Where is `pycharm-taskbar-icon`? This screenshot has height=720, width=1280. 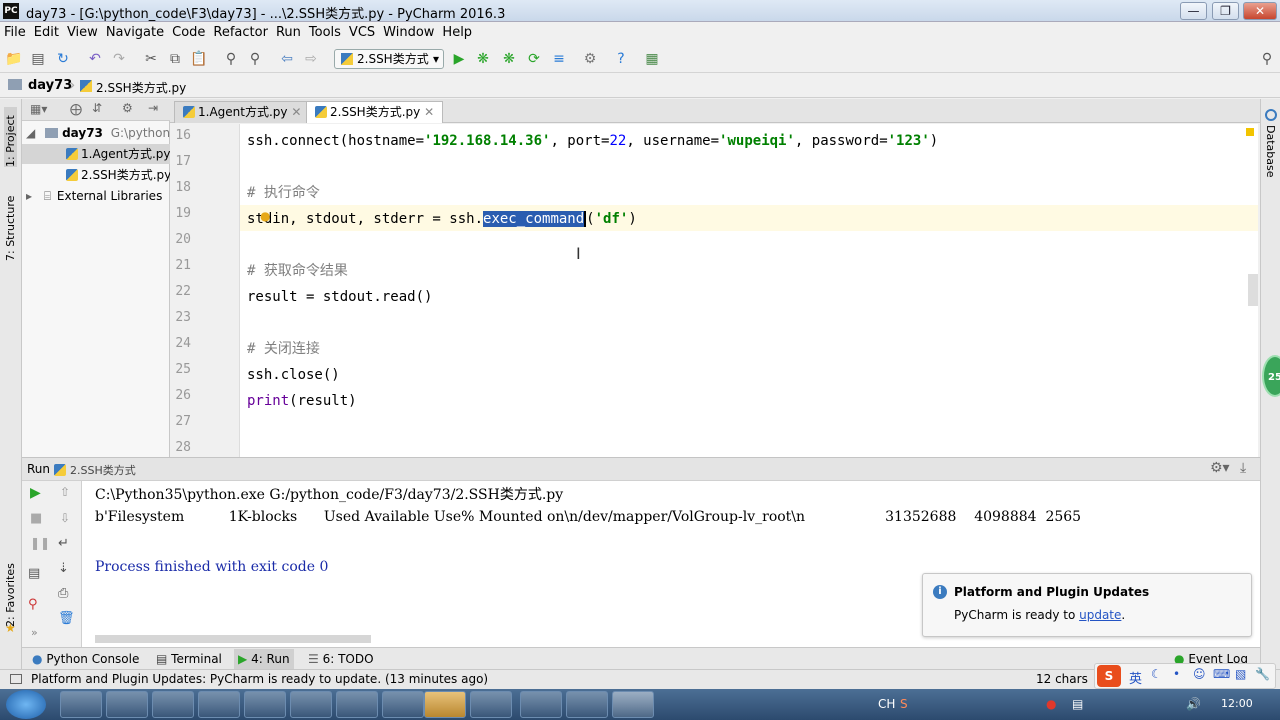
pycharm-taskbar-icon is located at coordinates (633, 704).